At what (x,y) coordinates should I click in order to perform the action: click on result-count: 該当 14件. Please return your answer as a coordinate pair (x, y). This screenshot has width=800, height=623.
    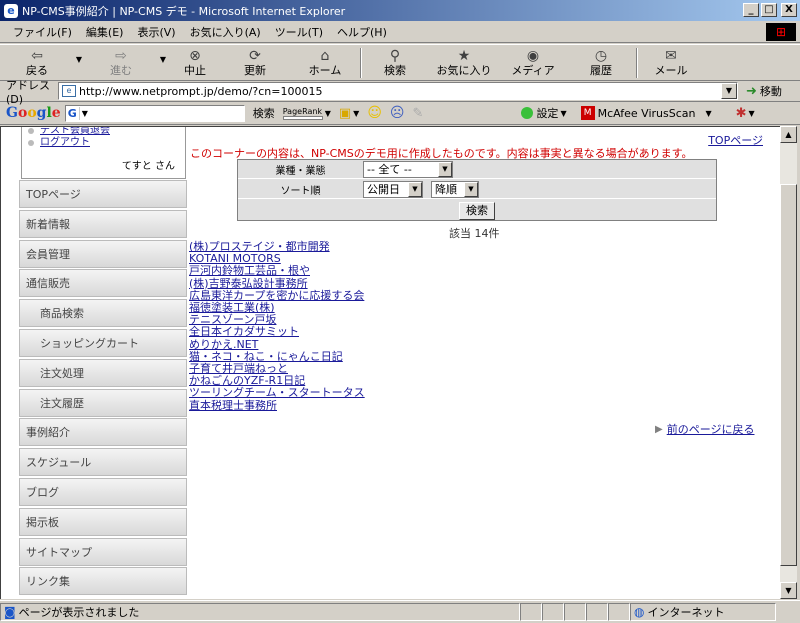
    Looking at the image, I should click on (474, 233).